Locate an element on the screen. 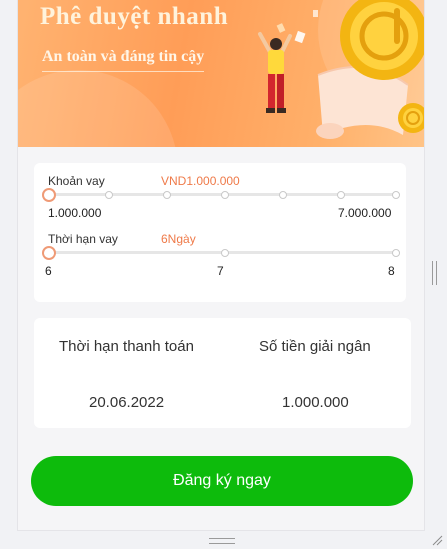 The image size is (447, 549). loan-term-value: 6Ngày is located at coordinates (178, 239).